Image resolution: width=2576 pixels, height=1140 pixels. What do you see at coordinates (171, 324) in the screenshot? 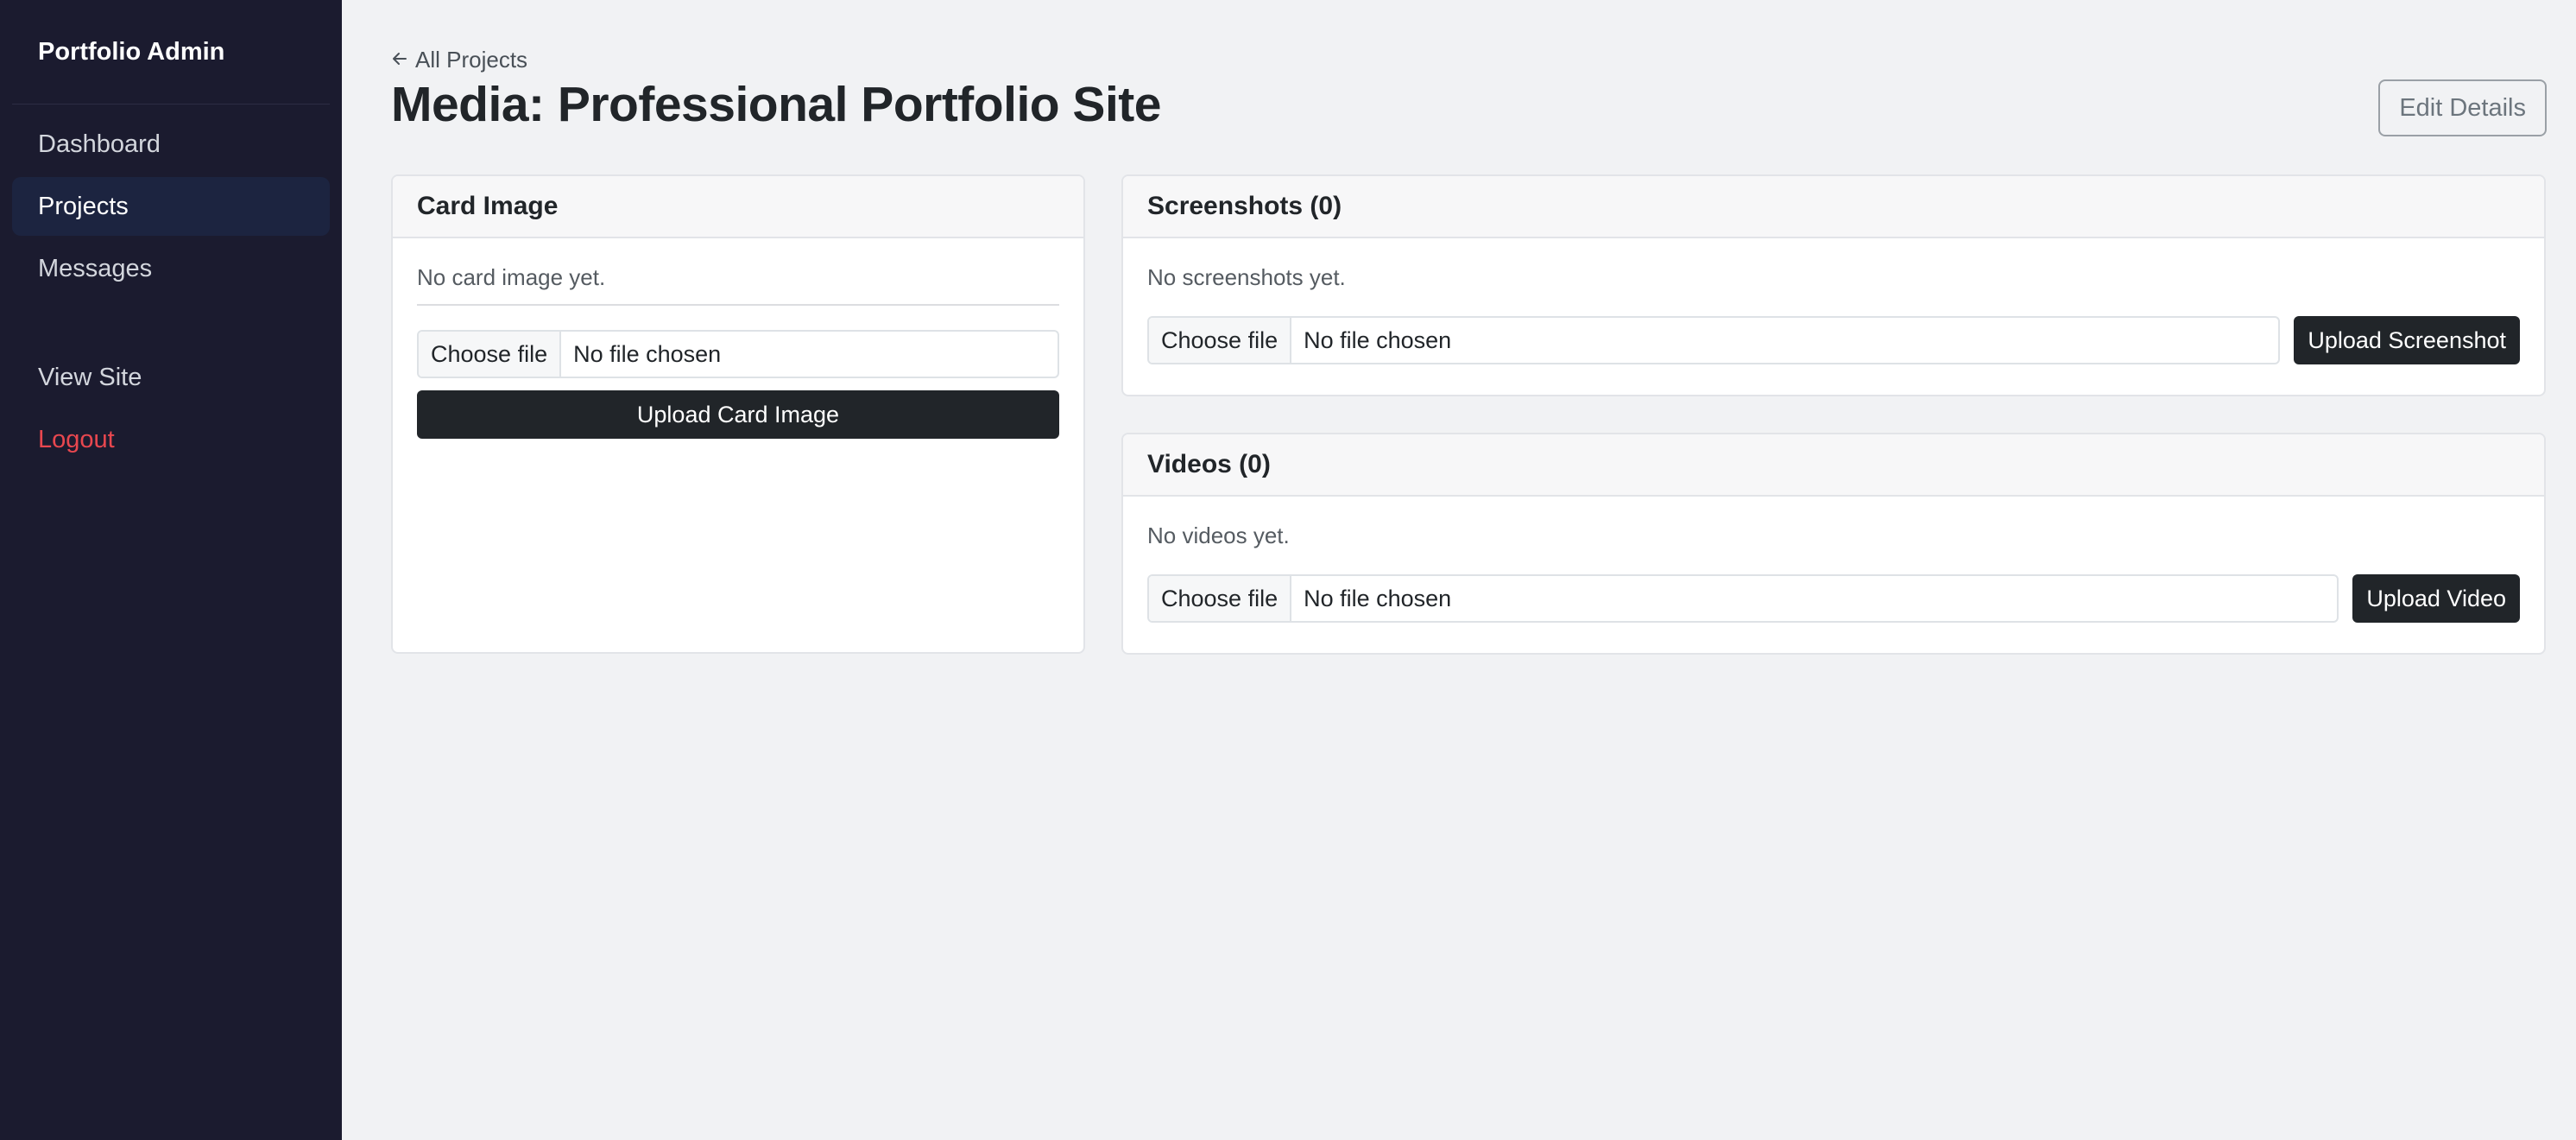
I see `sidebar-spacer` at bounding box center [171, 324].